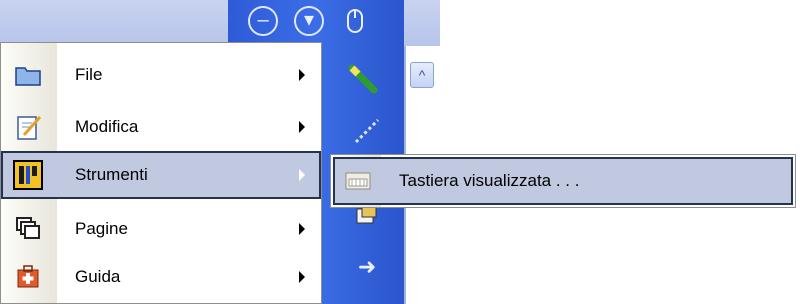 This screenshot has width=800, height=304. What do you see at coordinates (422, 75) in the screenshot?
I see `scroll-up-button: ^` at bounding box center [422, 75].